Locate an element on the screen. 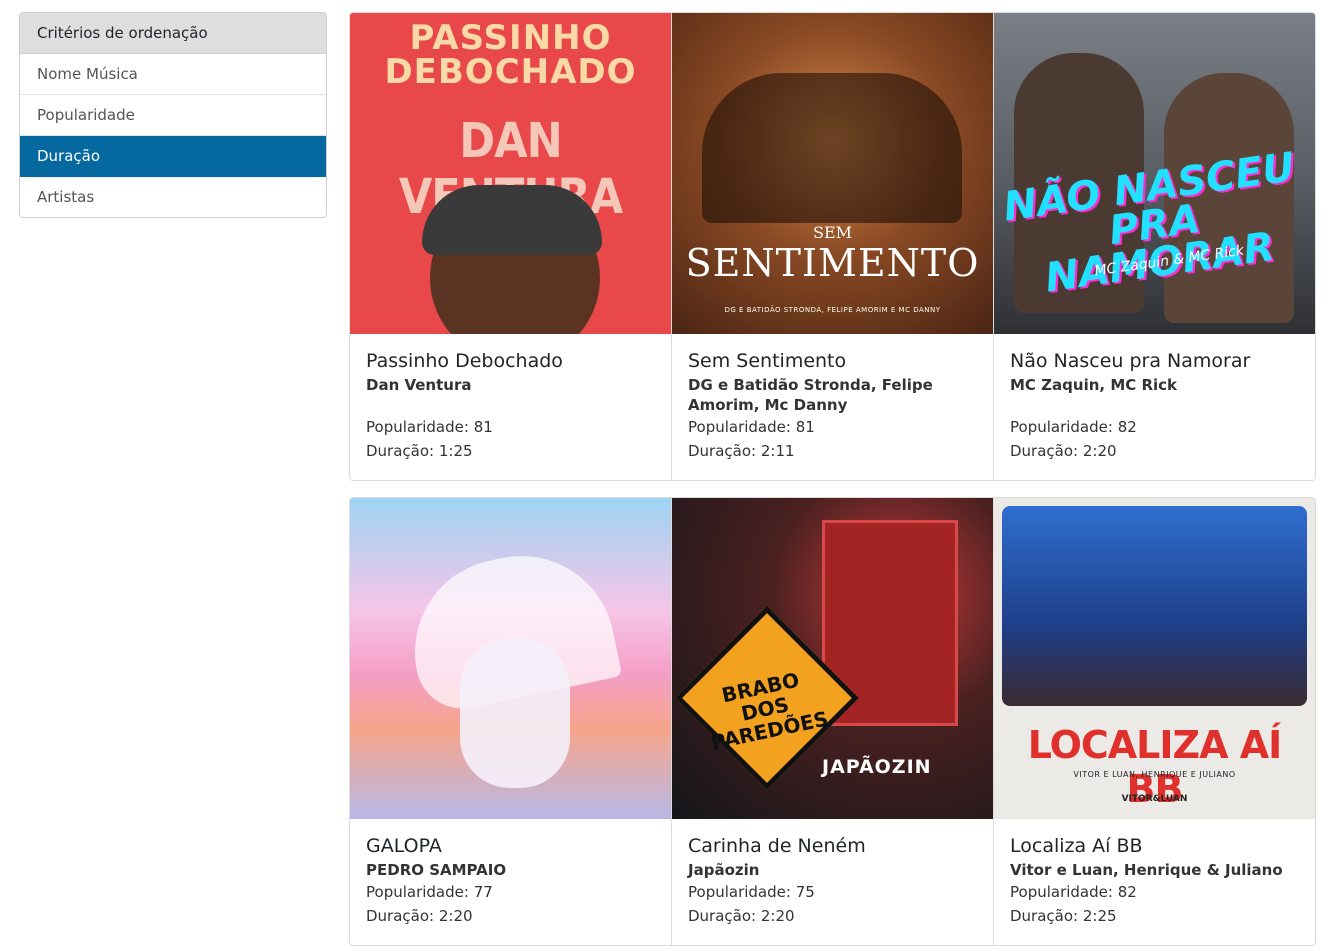 Image resolution: width=1329 pixels, height=951 pixels. song-title: Passinho Debochado is located at coordinates (464, 361).